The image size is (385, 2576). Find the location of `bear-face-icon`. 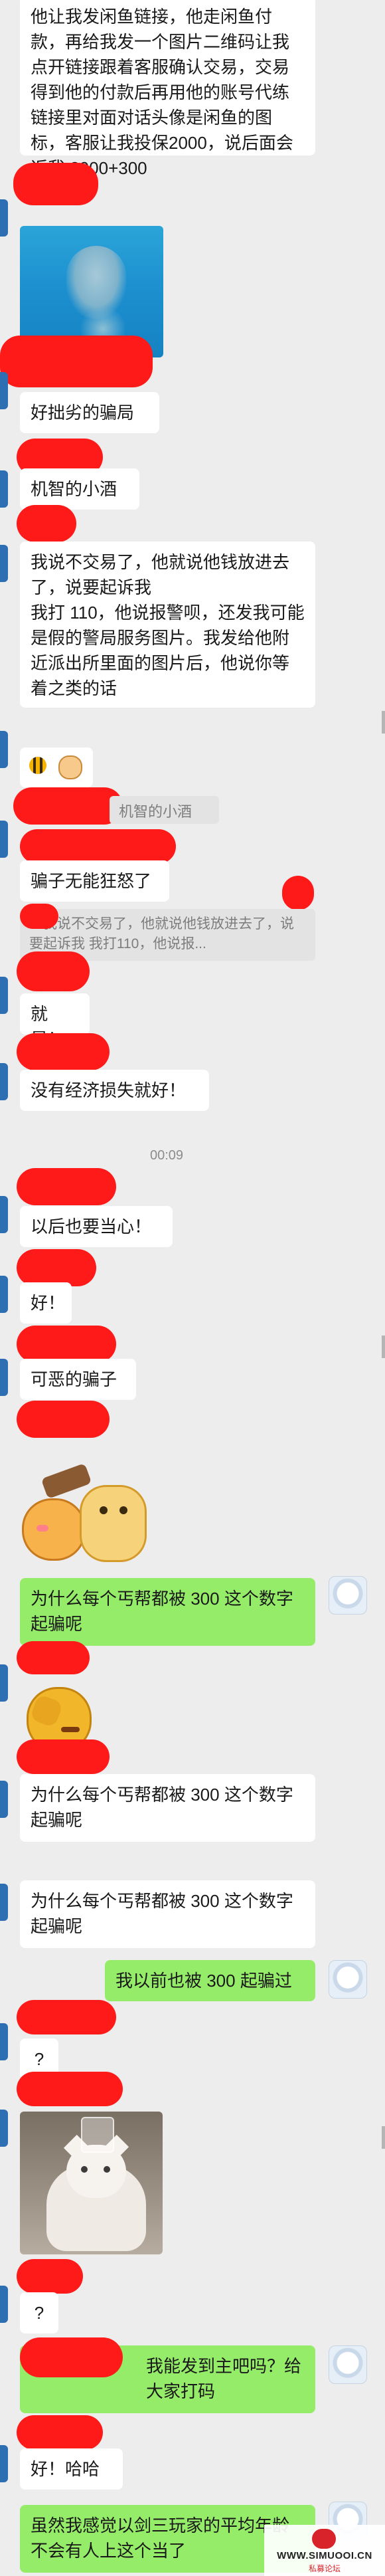

bear-face-icon is located at coordinates (70, 767).